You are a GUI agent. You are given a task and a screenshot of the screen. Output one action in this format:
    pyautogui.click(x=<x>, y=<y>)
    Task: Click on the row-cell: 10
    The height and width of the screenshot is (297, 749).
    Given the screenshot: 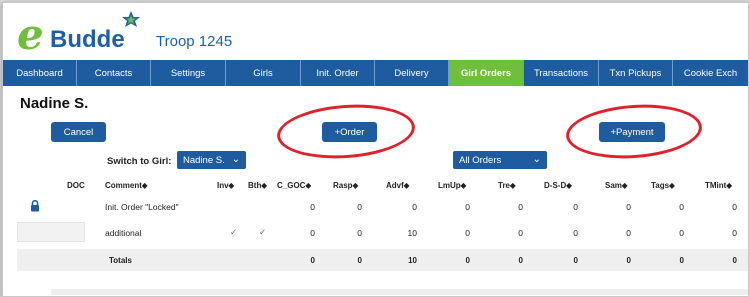 What is the action you would take?
    pyautogui.click(x=412, y=233)
    